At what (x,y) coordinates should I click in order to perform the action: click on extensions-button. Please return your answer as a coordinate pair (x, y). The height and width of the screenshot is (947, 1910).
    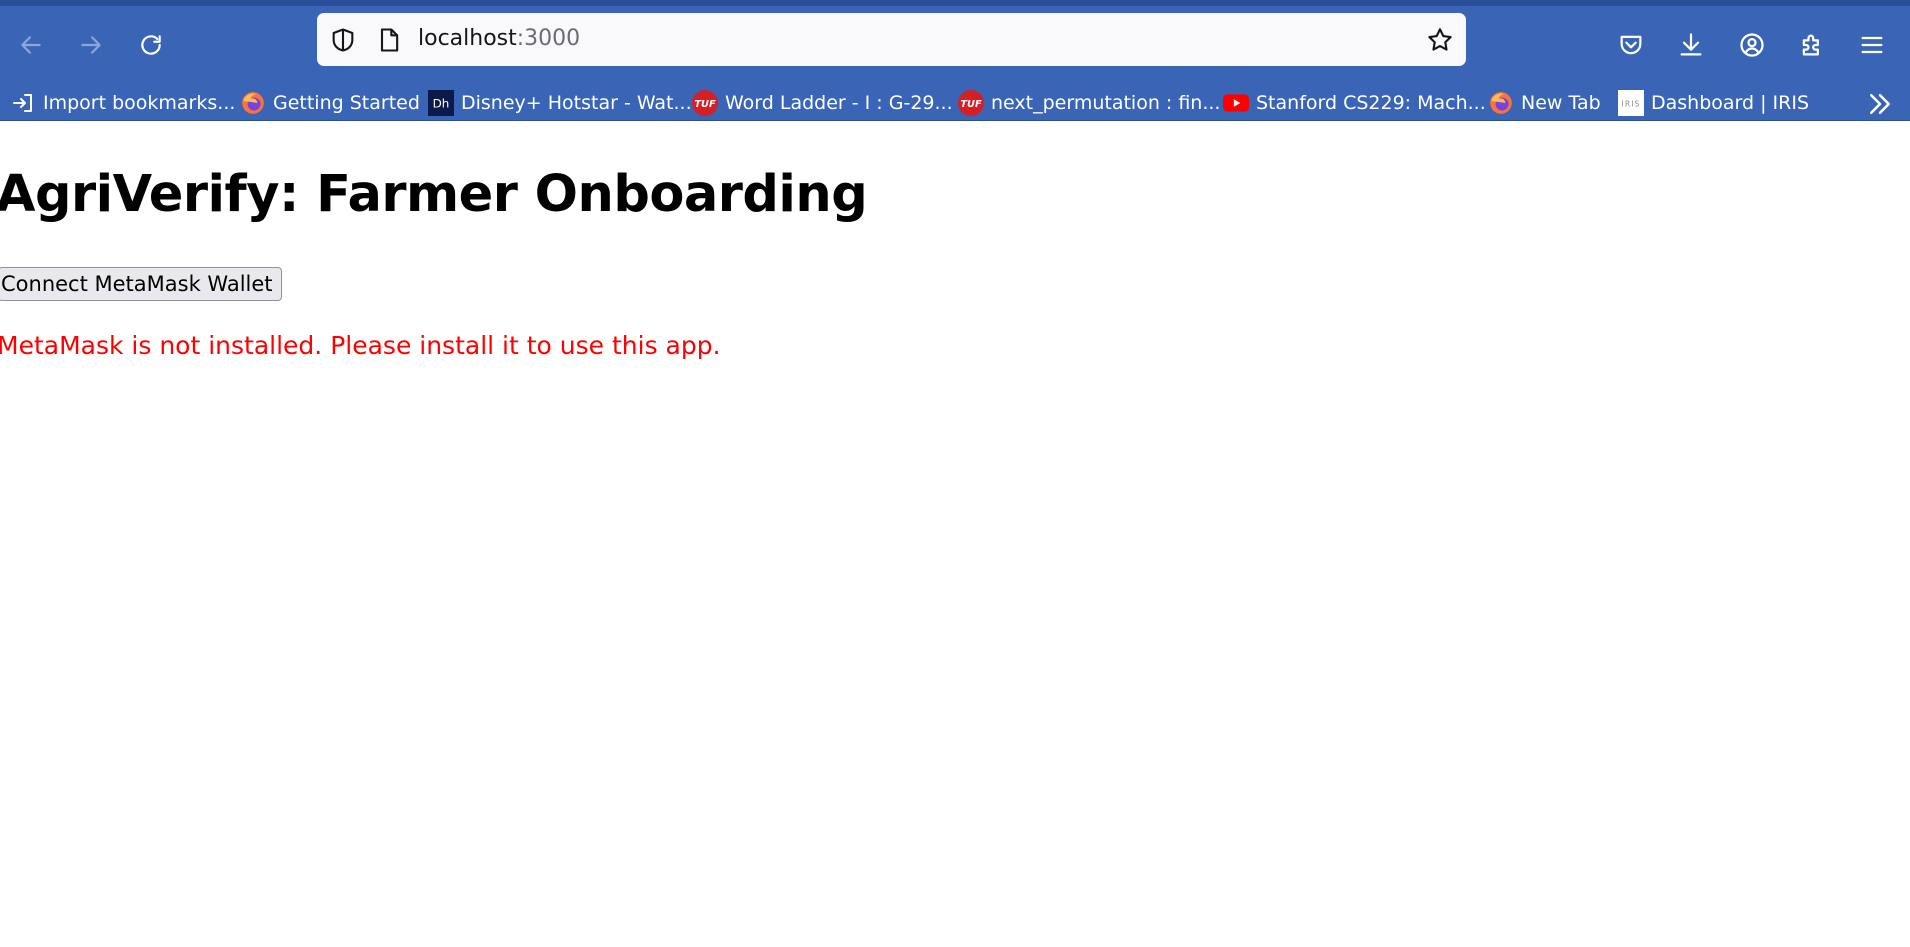
    Looking at the image, I should click on (1812, 45).